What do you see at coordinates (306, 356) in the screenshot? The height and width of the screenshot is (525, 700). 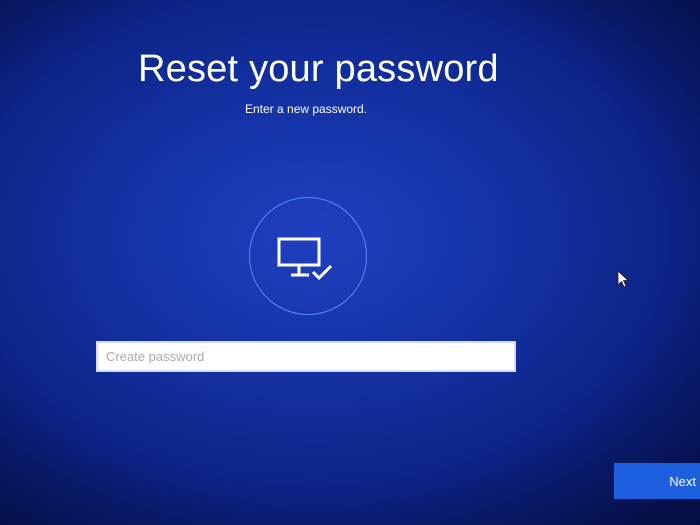 I see `create-password-input` at bounding box center [306, 356].